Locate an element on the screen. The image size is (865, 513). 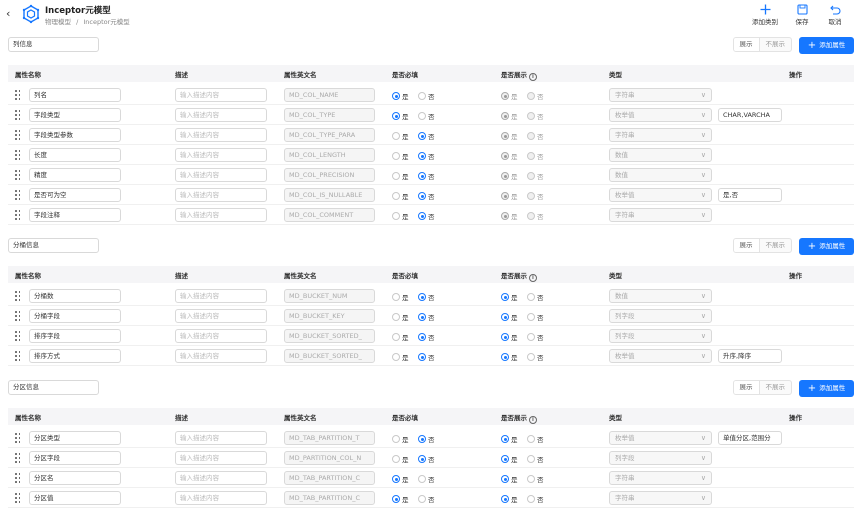
english-name-input: MD_COL_TYPE is located at coordinates (329, 115).